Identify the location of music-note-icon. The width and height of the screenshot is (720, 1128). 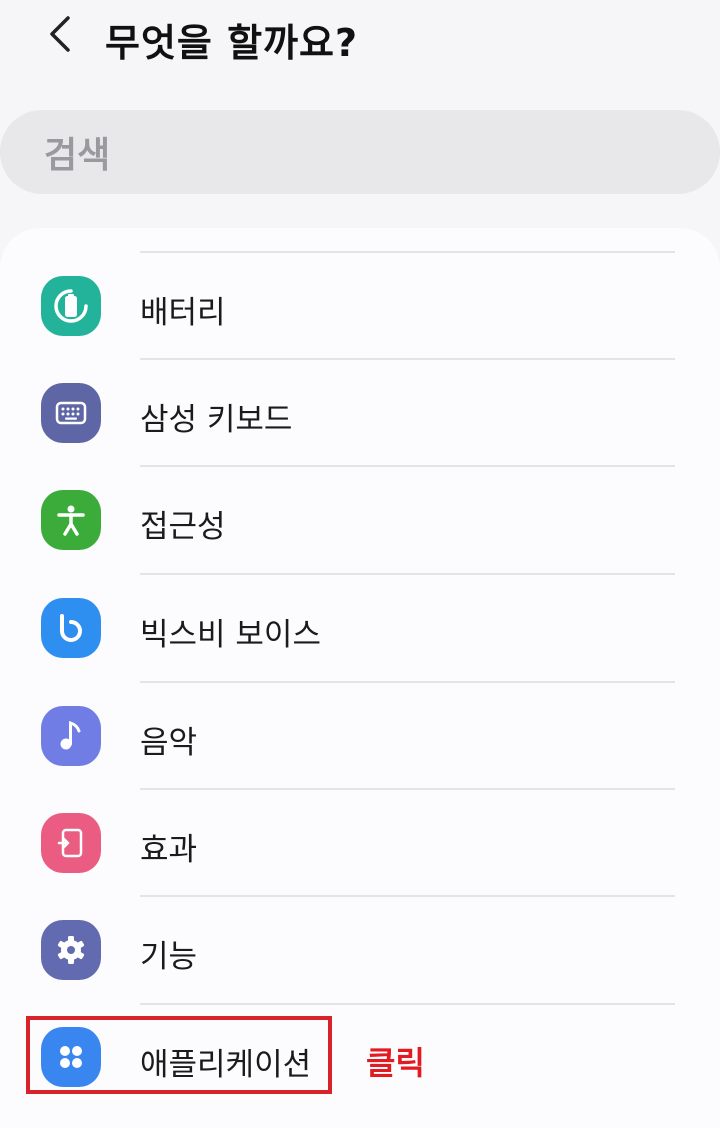
(71, 736).